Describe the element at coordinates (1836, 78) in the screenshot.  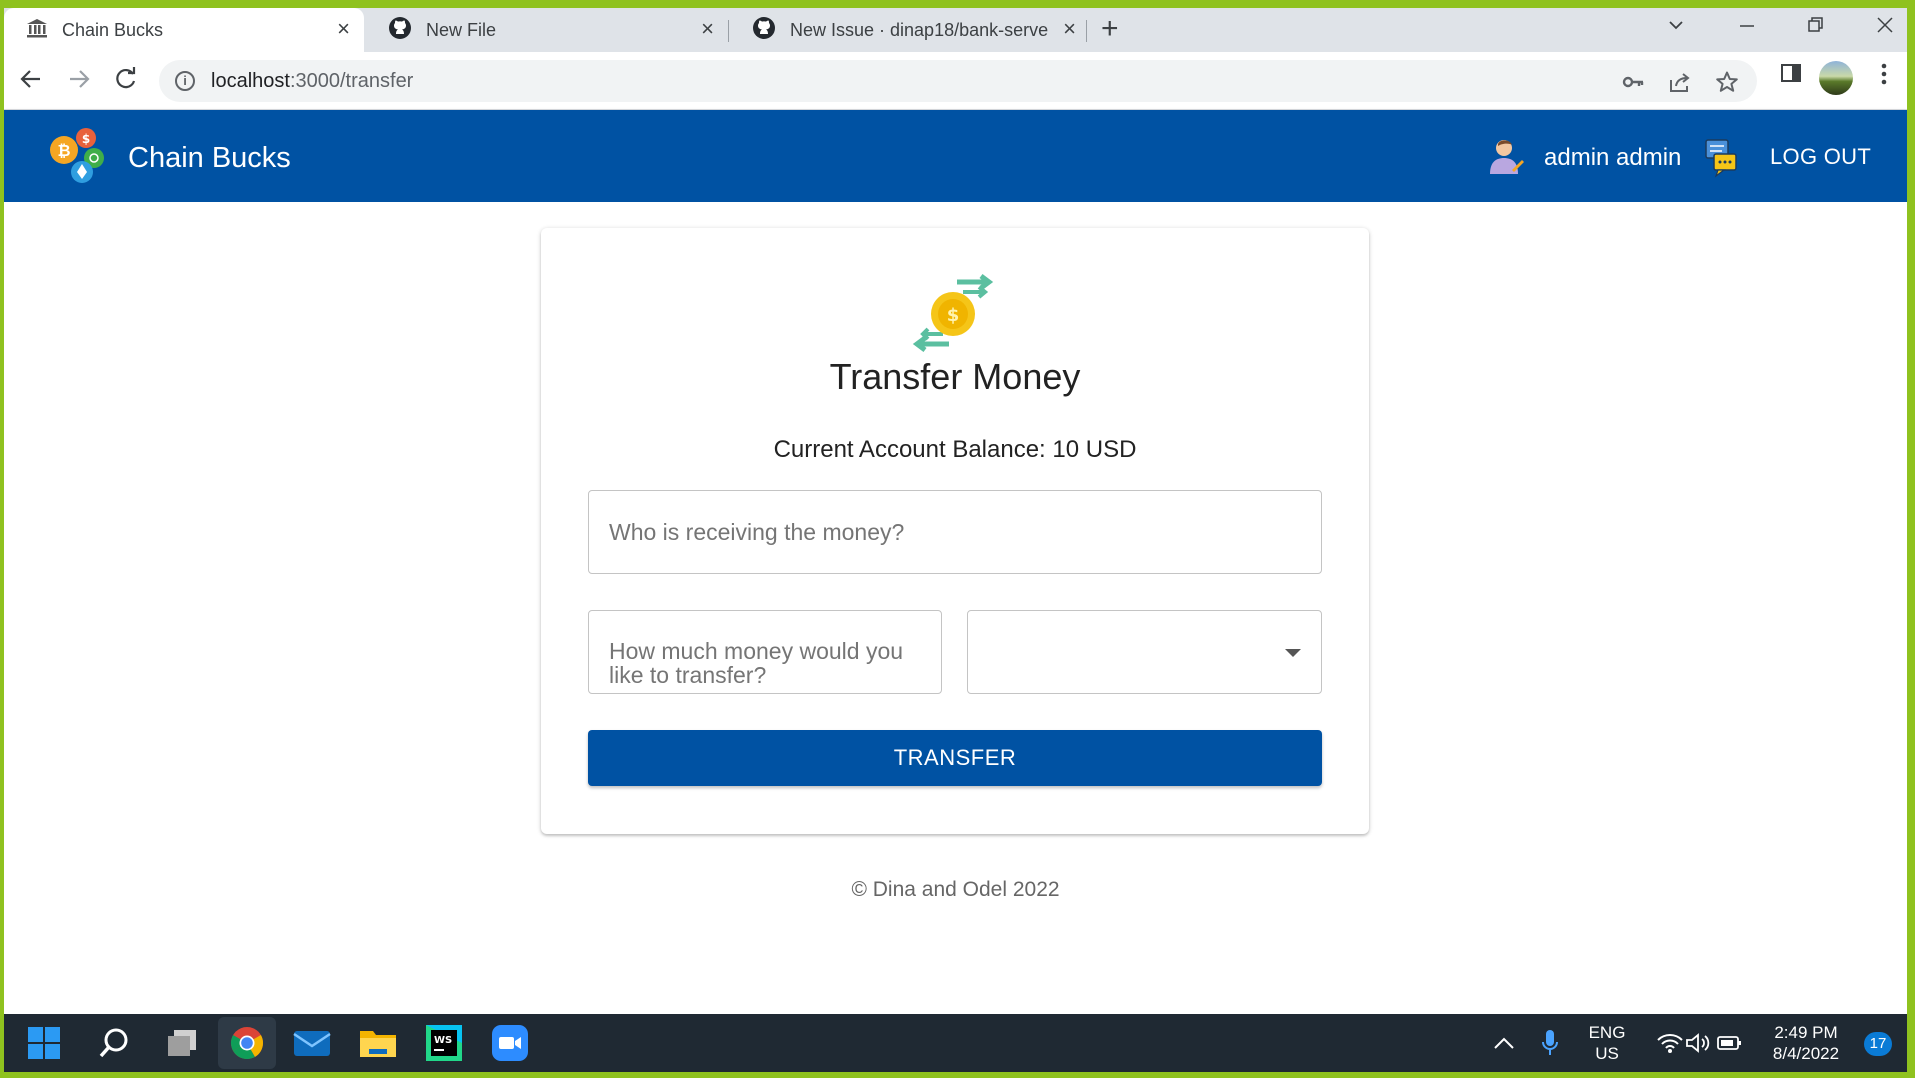
I see `profile-avatar` at that location.